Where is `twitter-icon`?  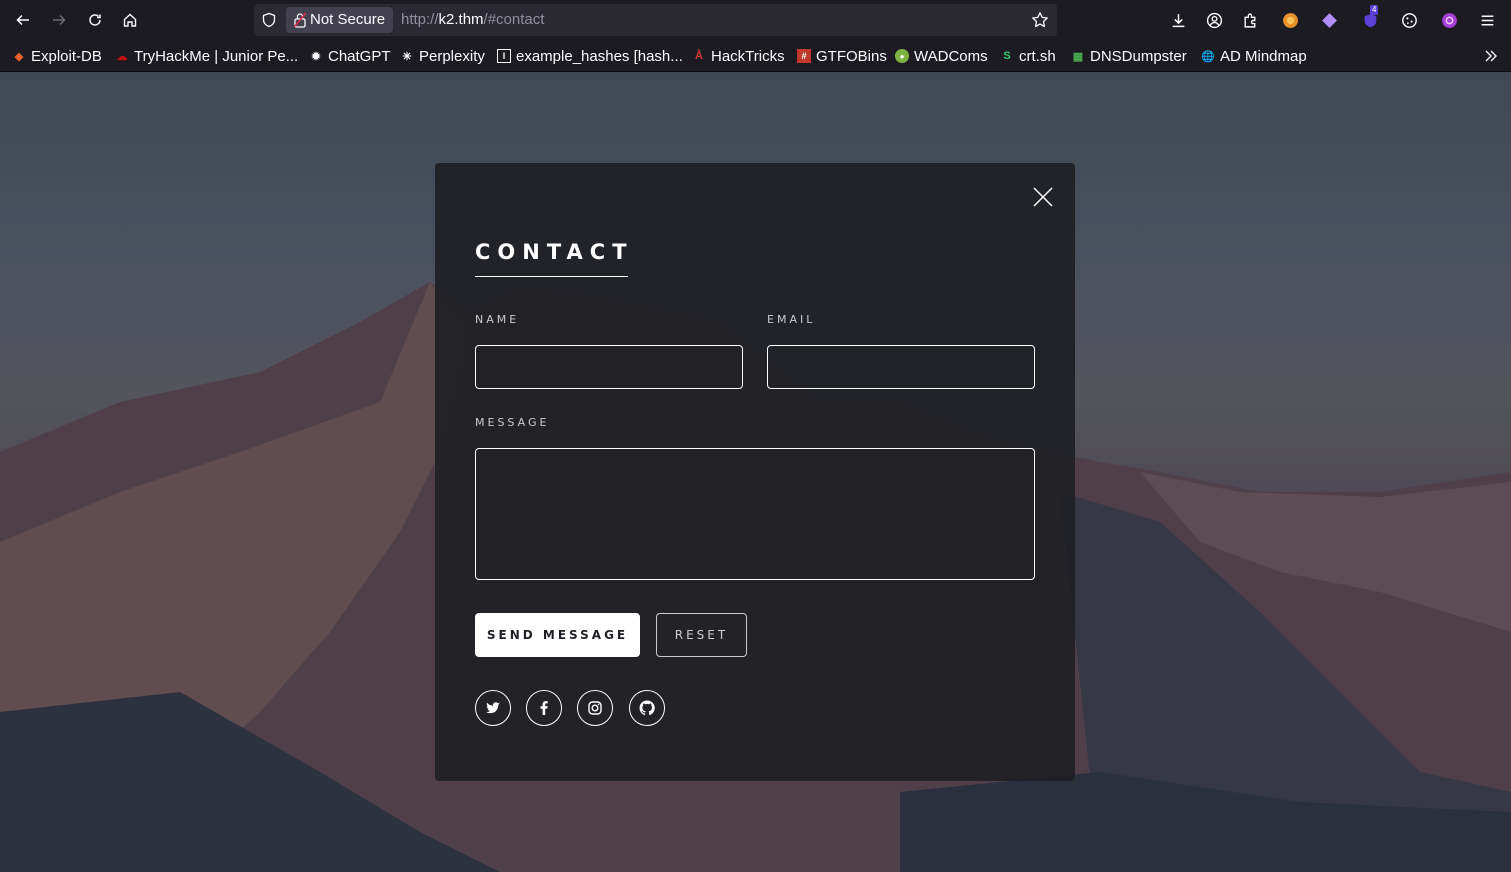
twitter-icon is located at coordinates (493, 708).